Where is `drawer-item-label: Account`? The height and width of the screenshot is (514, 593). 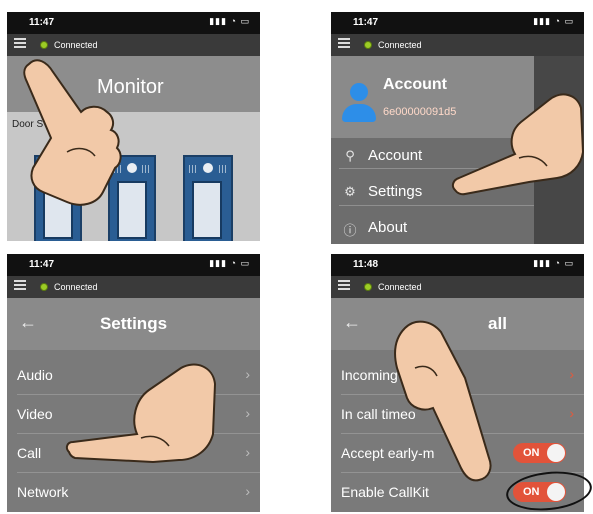 drawer-item-label: Account is located at coordinates (395, 155).